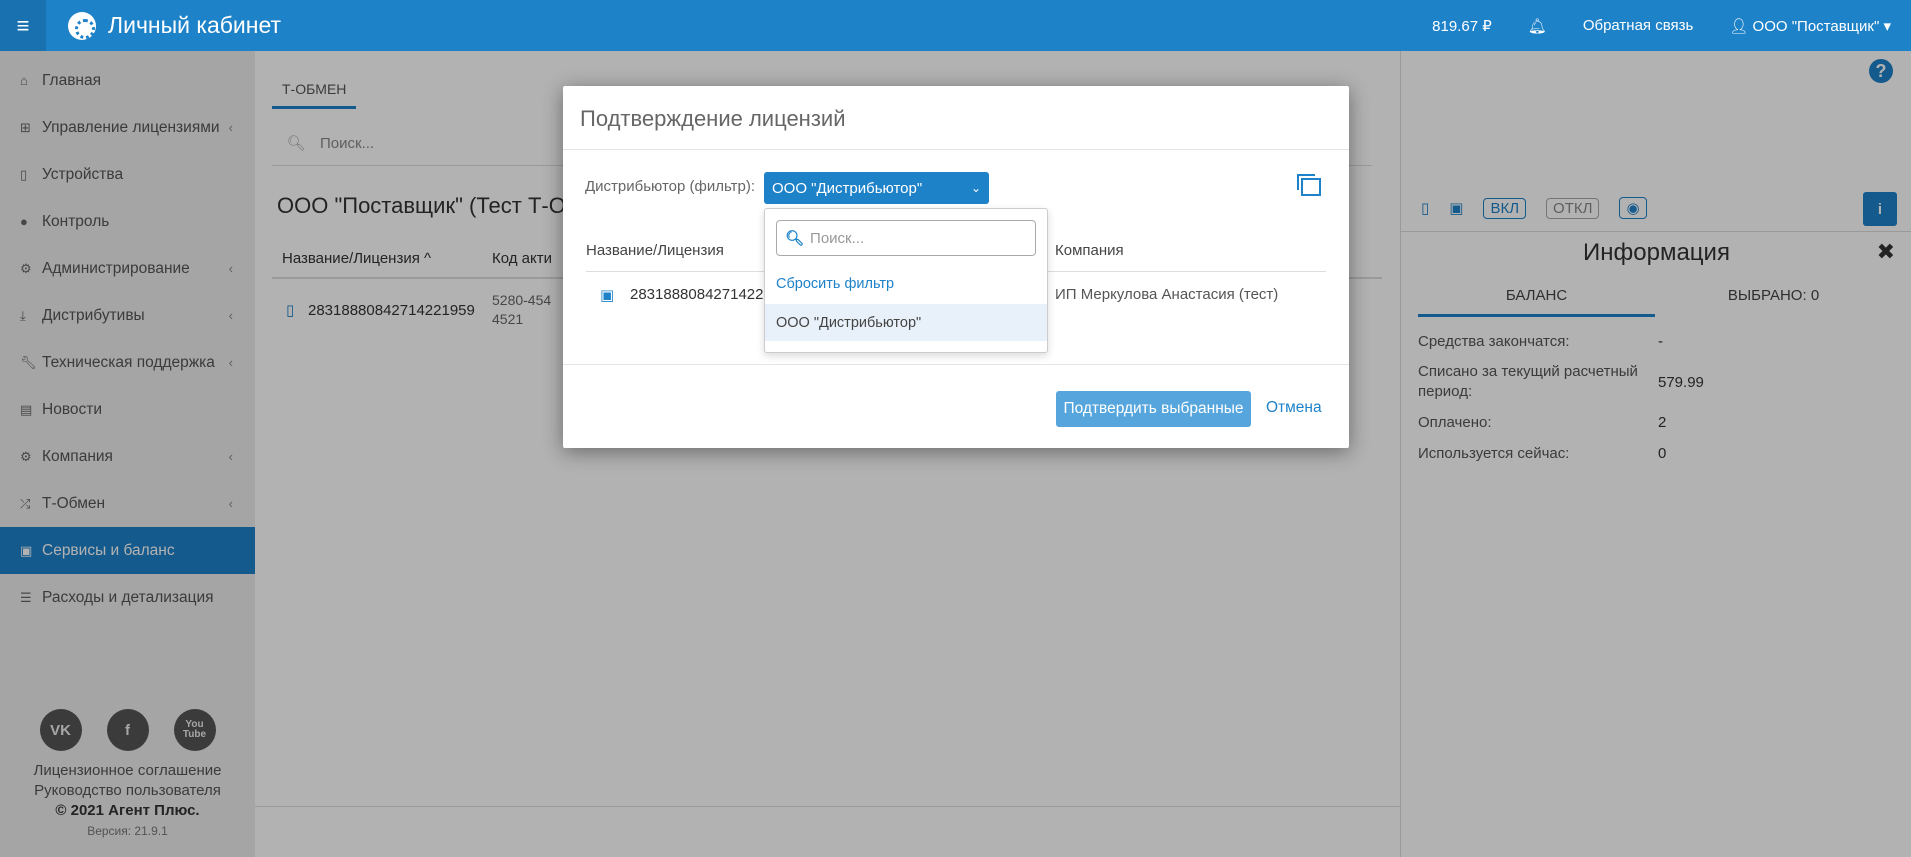 The image size is (1911, 857). What do you see at coordinates (1537, 26) in the screenshot?
I see `bell-icon: 🔔︎` at bounding box center [1537, 26].